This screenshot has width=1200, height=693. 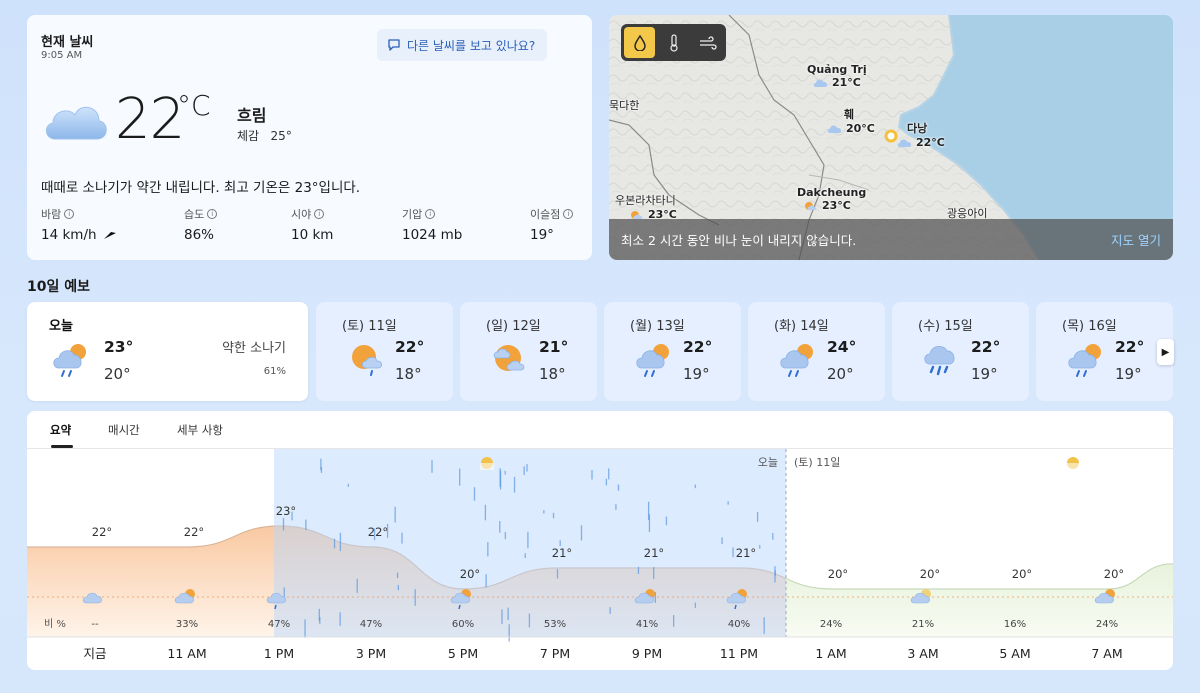 I want to click on sun-position-icon, so click(x=1073, y=463).